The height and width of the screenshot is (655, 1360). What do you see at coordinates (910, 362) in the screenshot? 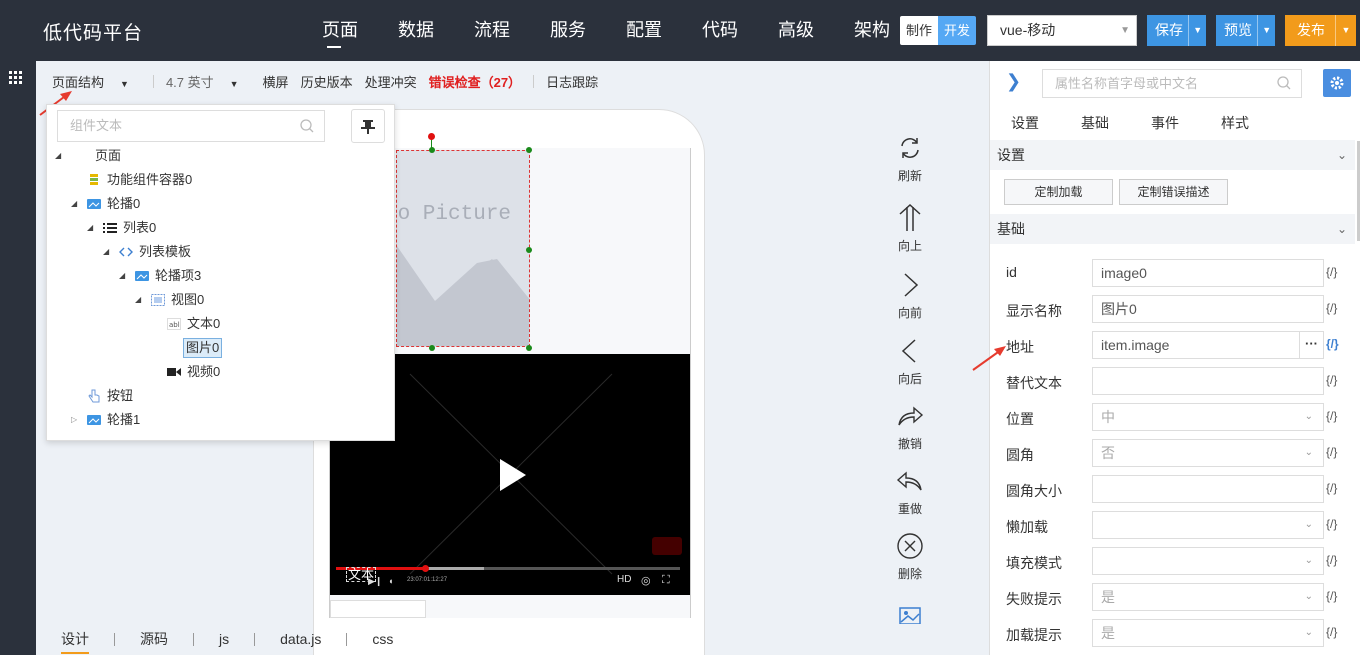
I see `back-tool: 向后` at bounding box center [910, 362].